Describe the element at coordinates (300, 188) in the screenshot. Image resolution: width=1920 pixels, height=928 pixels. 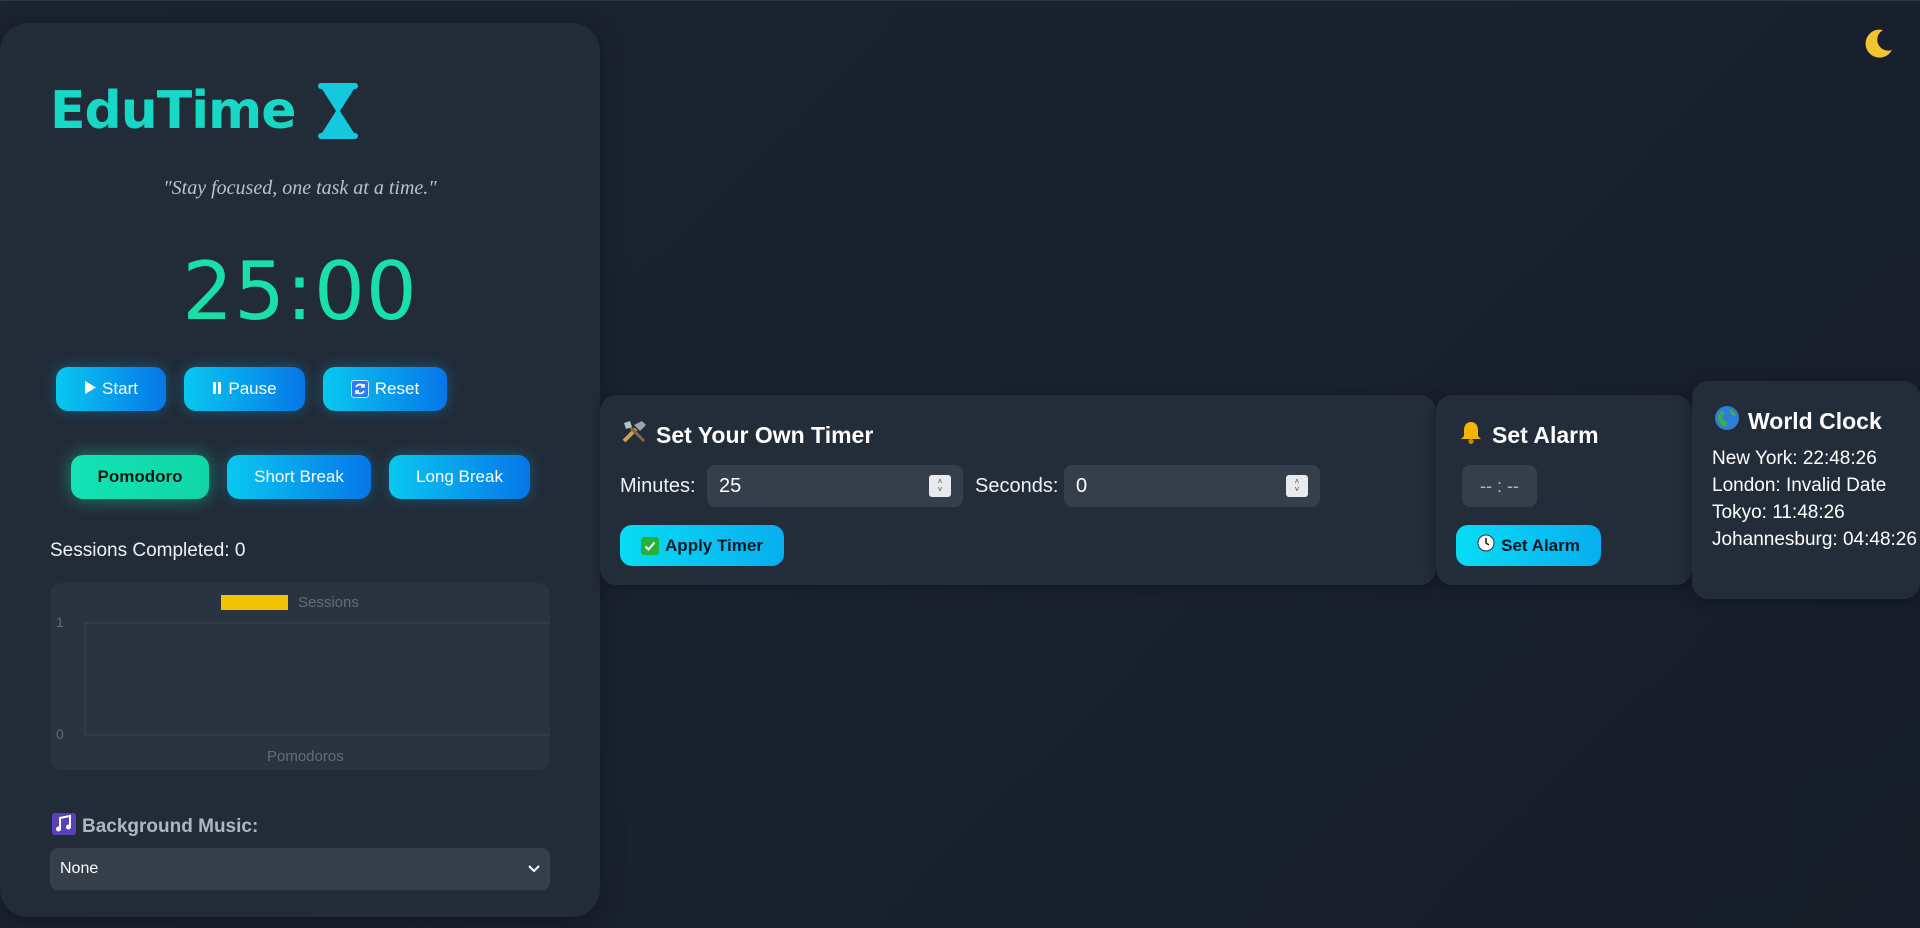
I see `motivational-quote: "Stay focused, one task at a time."` at that location.